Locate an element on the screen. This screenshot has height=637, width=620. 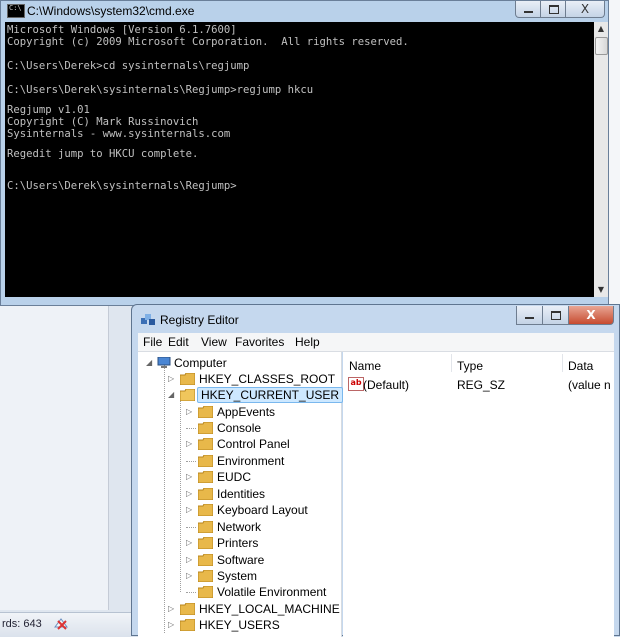
maximize-icon is located at coordinates (556, 315).